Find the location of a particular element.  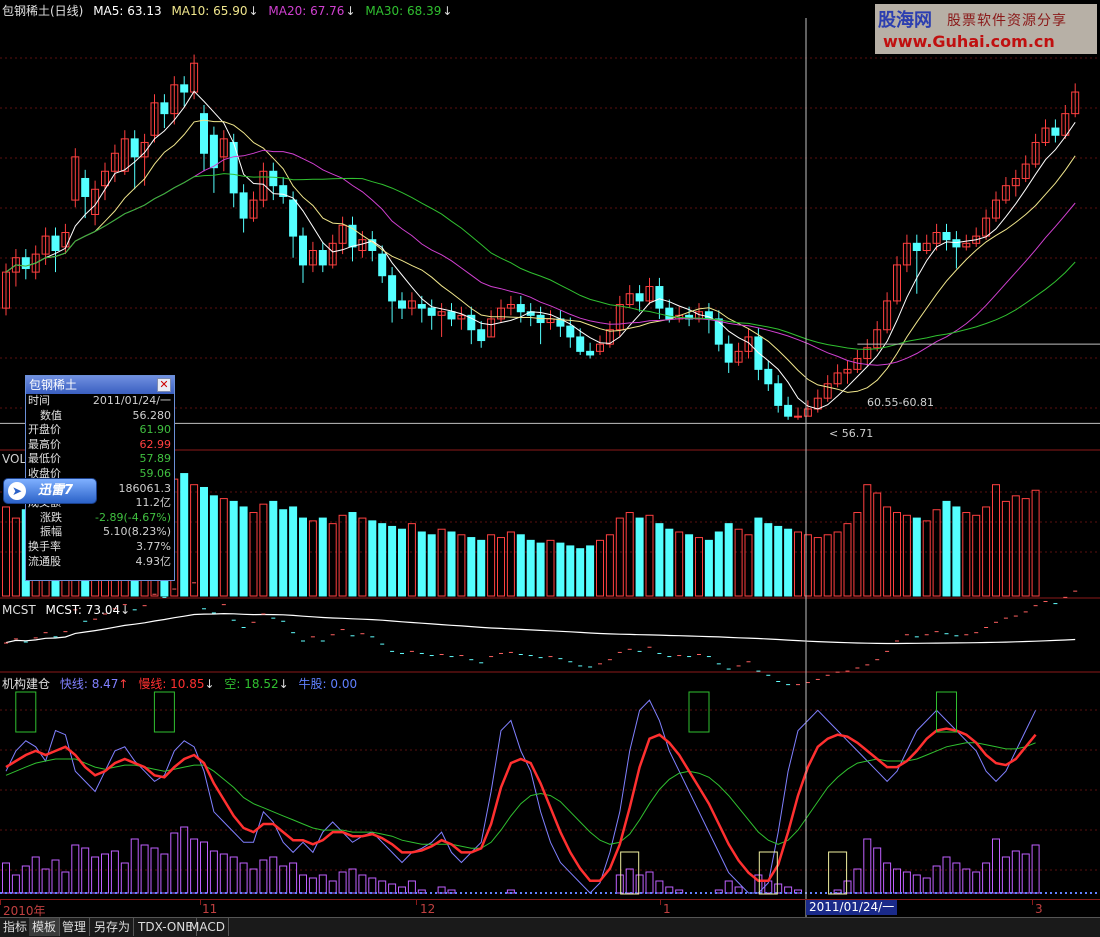

xunlei-badge: ➤ 迅雷7 is located at coordinates (50, 491).